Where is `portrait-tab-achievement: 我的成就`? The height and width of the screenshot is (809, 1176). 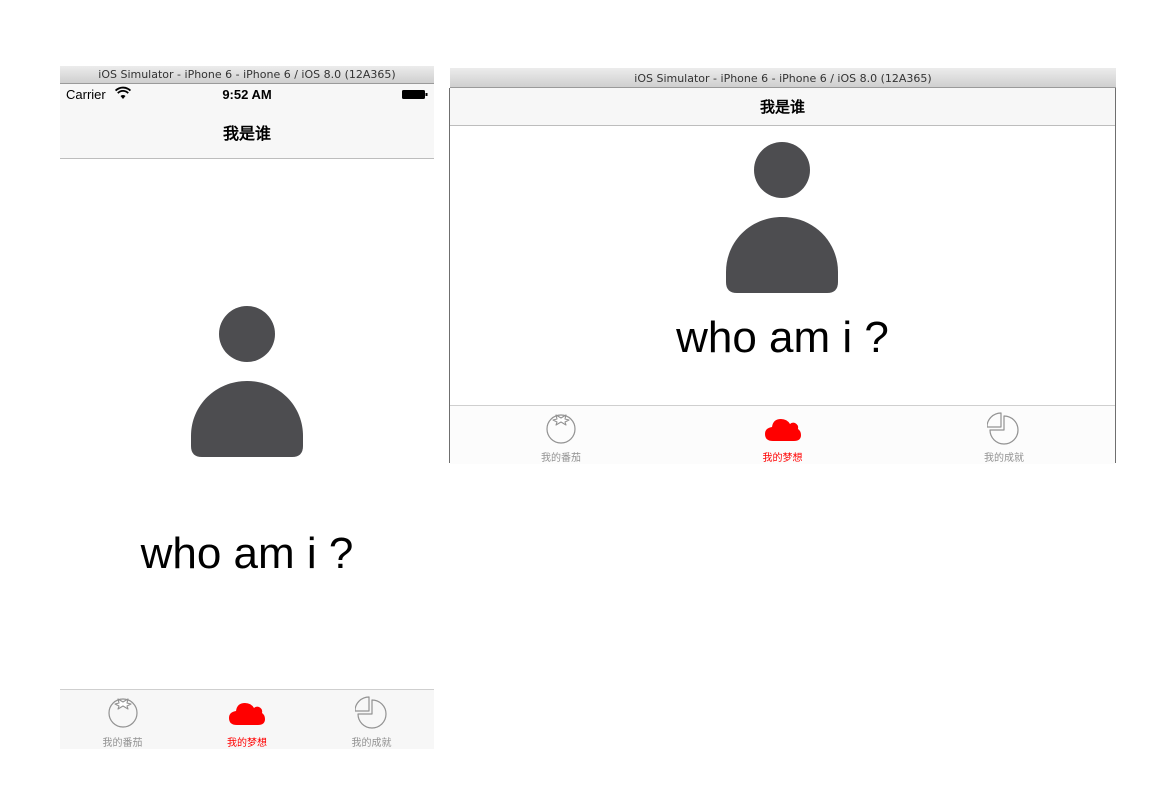
portrait-tab-achievement: 我的成就 is located at coordinates (371, 719).